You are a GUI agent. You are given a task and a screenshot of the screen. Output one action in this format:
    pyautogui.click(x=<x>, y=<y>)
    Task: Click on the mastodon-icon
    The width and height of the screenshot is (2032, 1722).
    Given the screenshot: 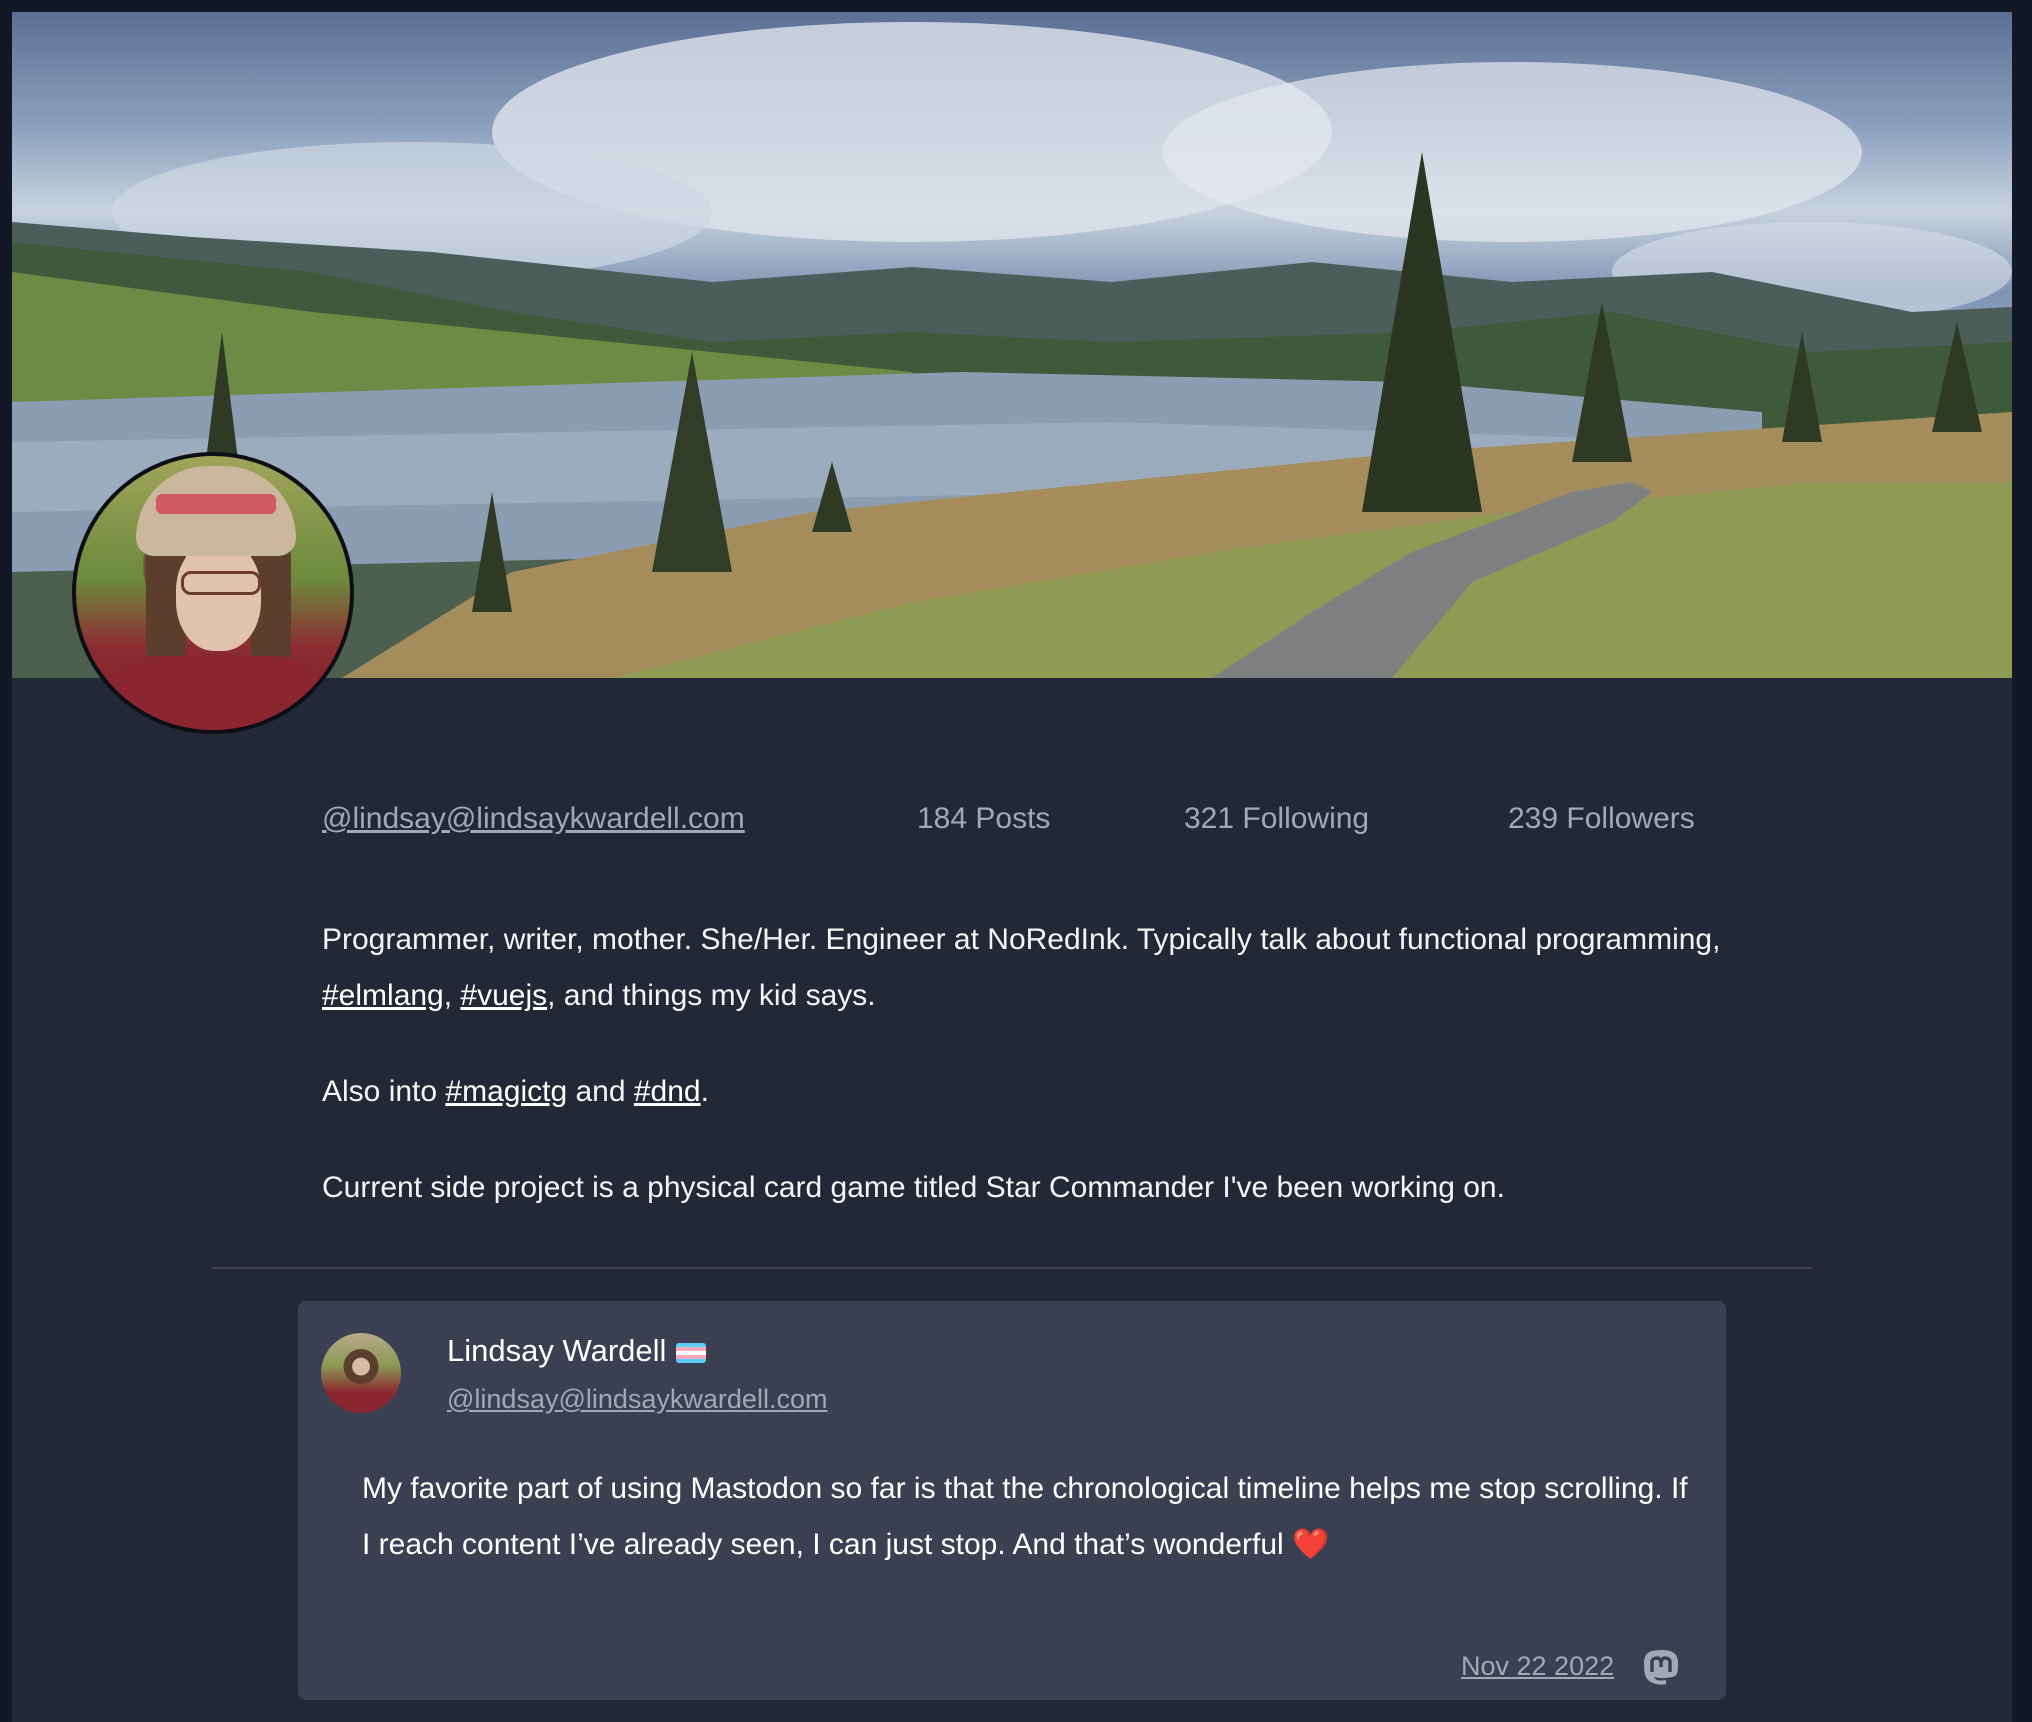 What is the action you would take?
    pyautogui.click(x=1661, y=1669)
    